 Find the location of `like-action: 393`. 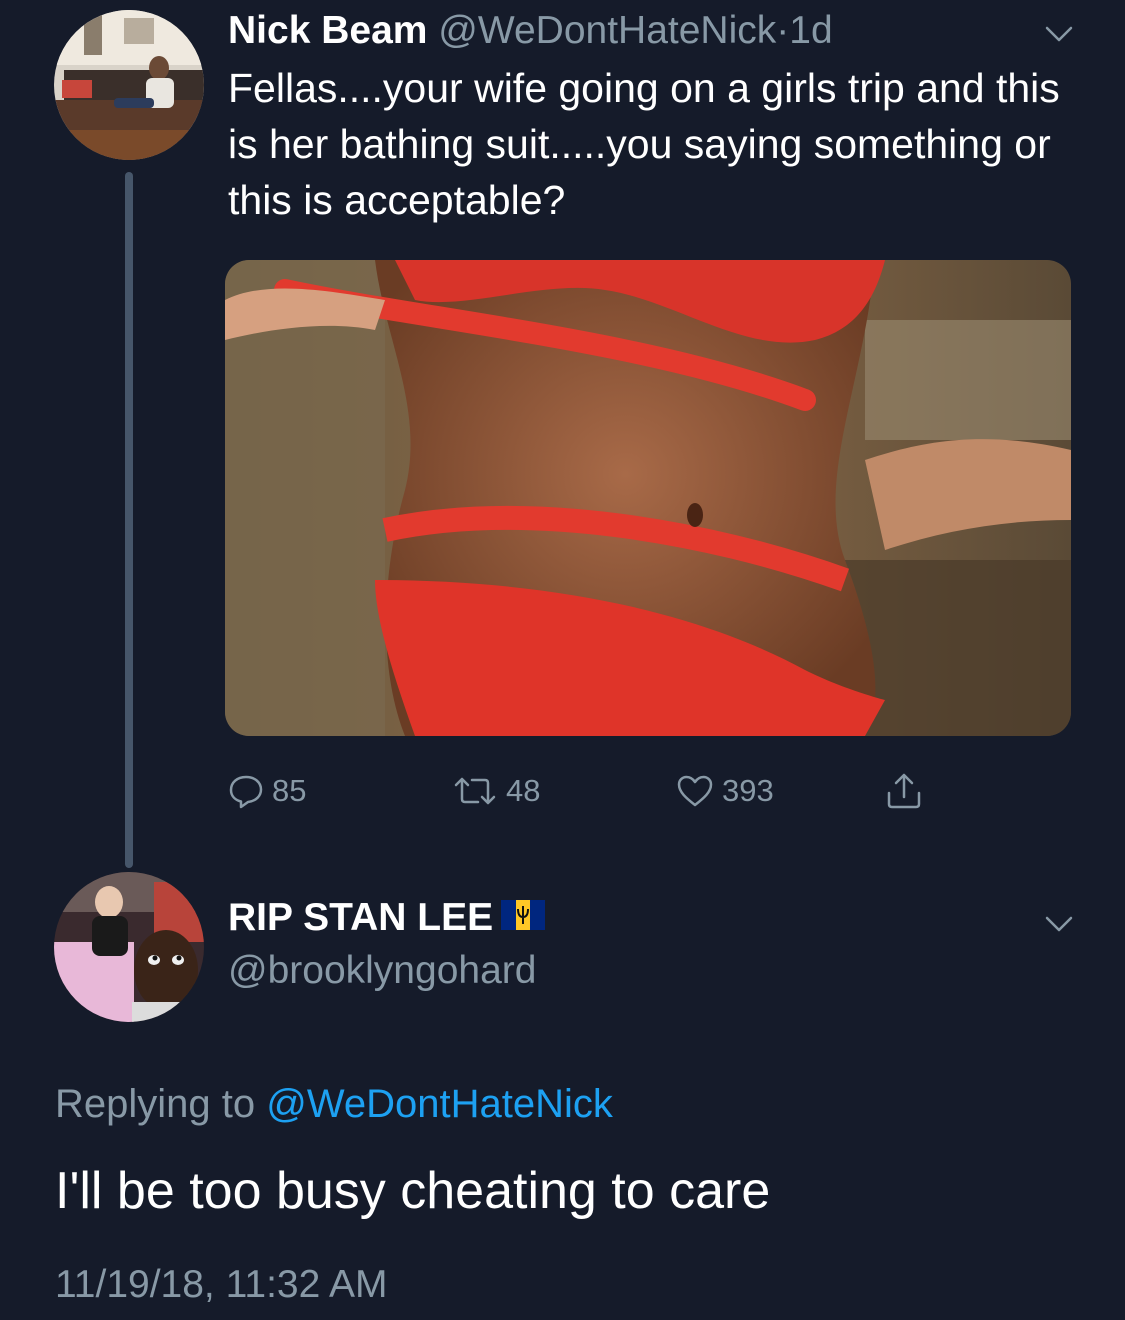

like-action: 393 is located at coordinates (725, 791).